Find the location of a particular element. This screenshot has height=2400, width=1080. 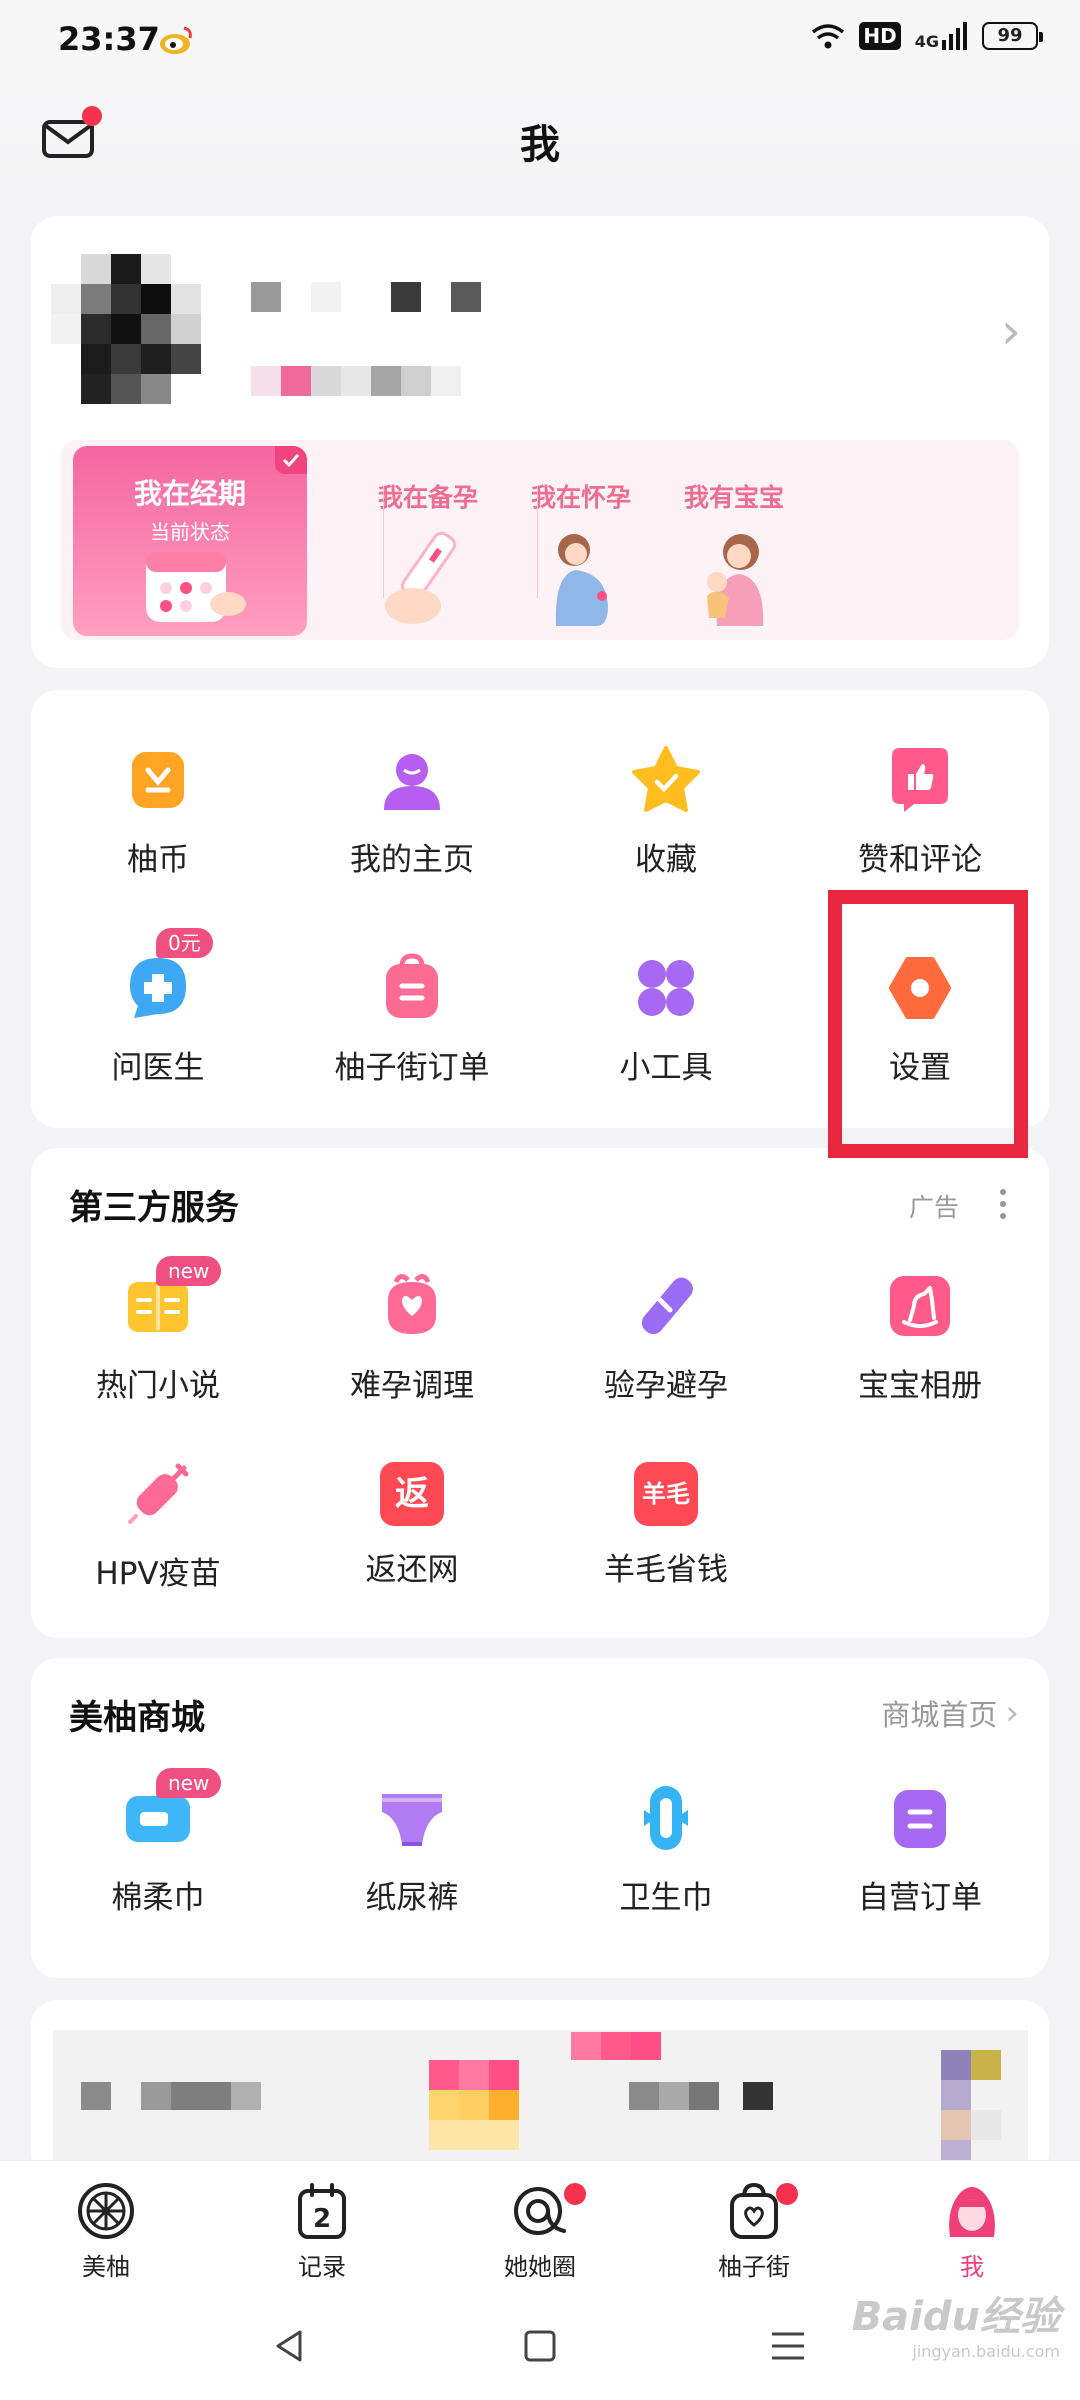

mall-item-sanitary-pad: 卫生巾 is located at coordinates (666, 1849).